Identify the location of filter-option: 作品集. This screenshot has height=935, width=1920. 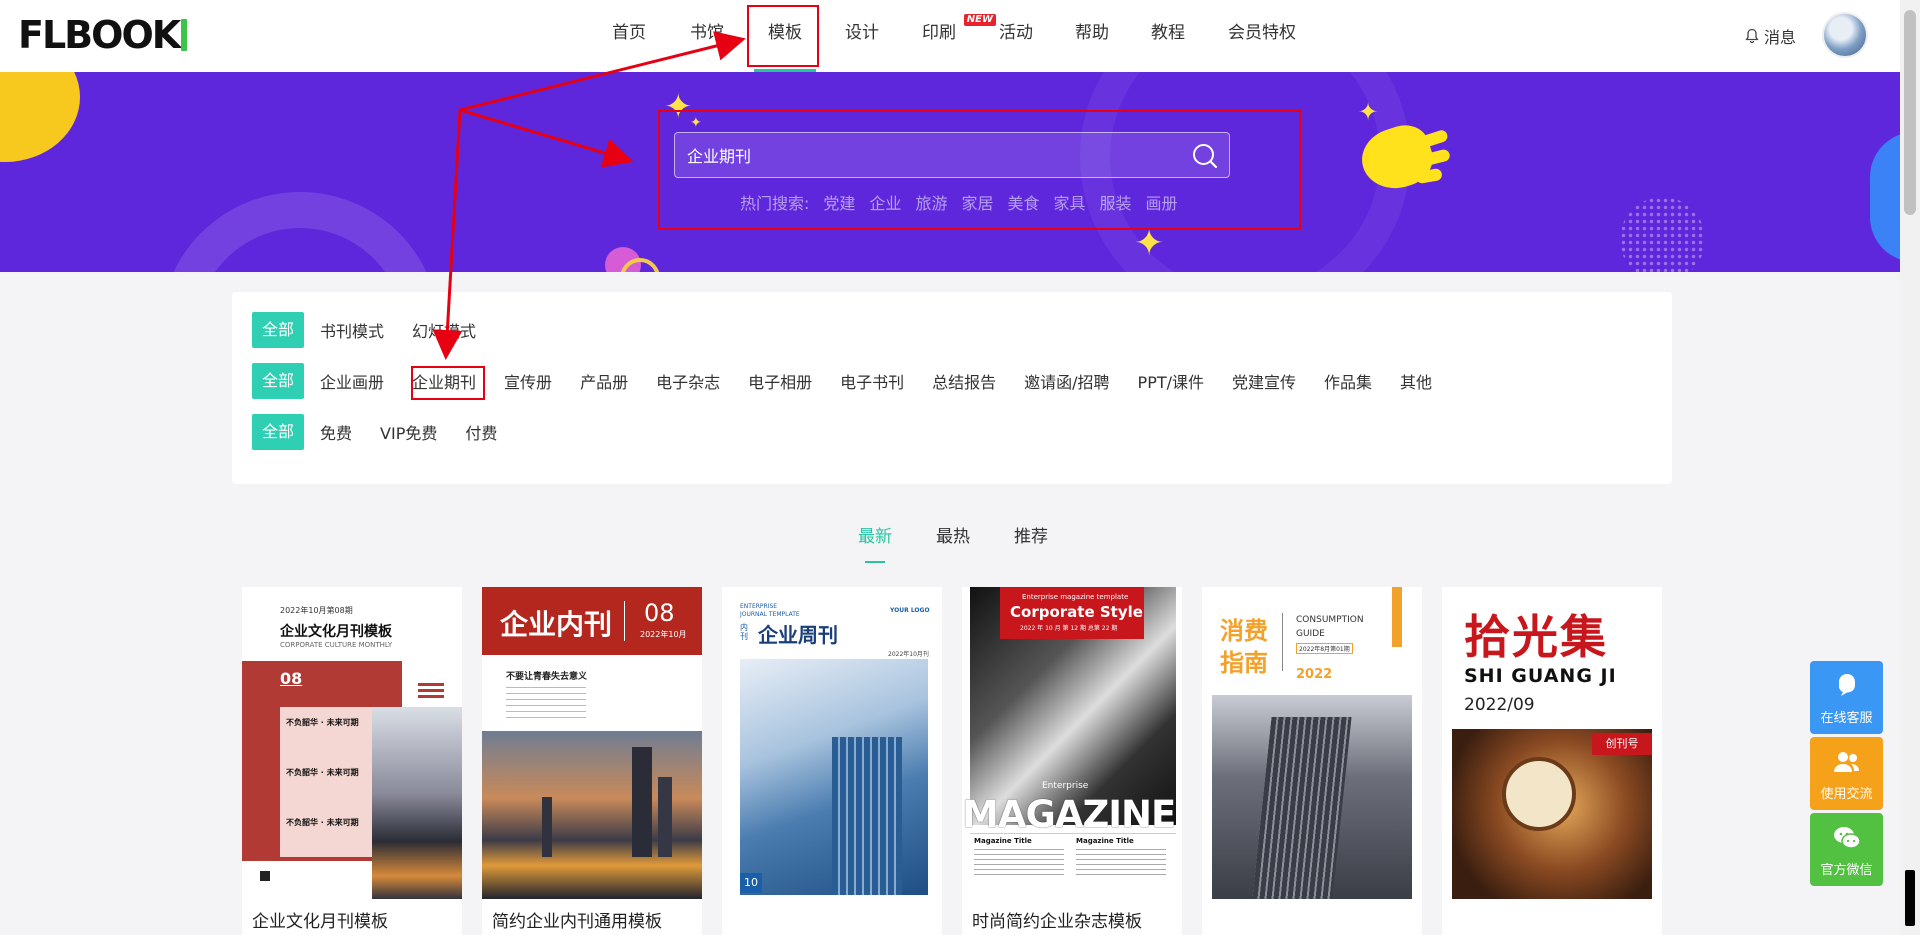
(1348, 381).